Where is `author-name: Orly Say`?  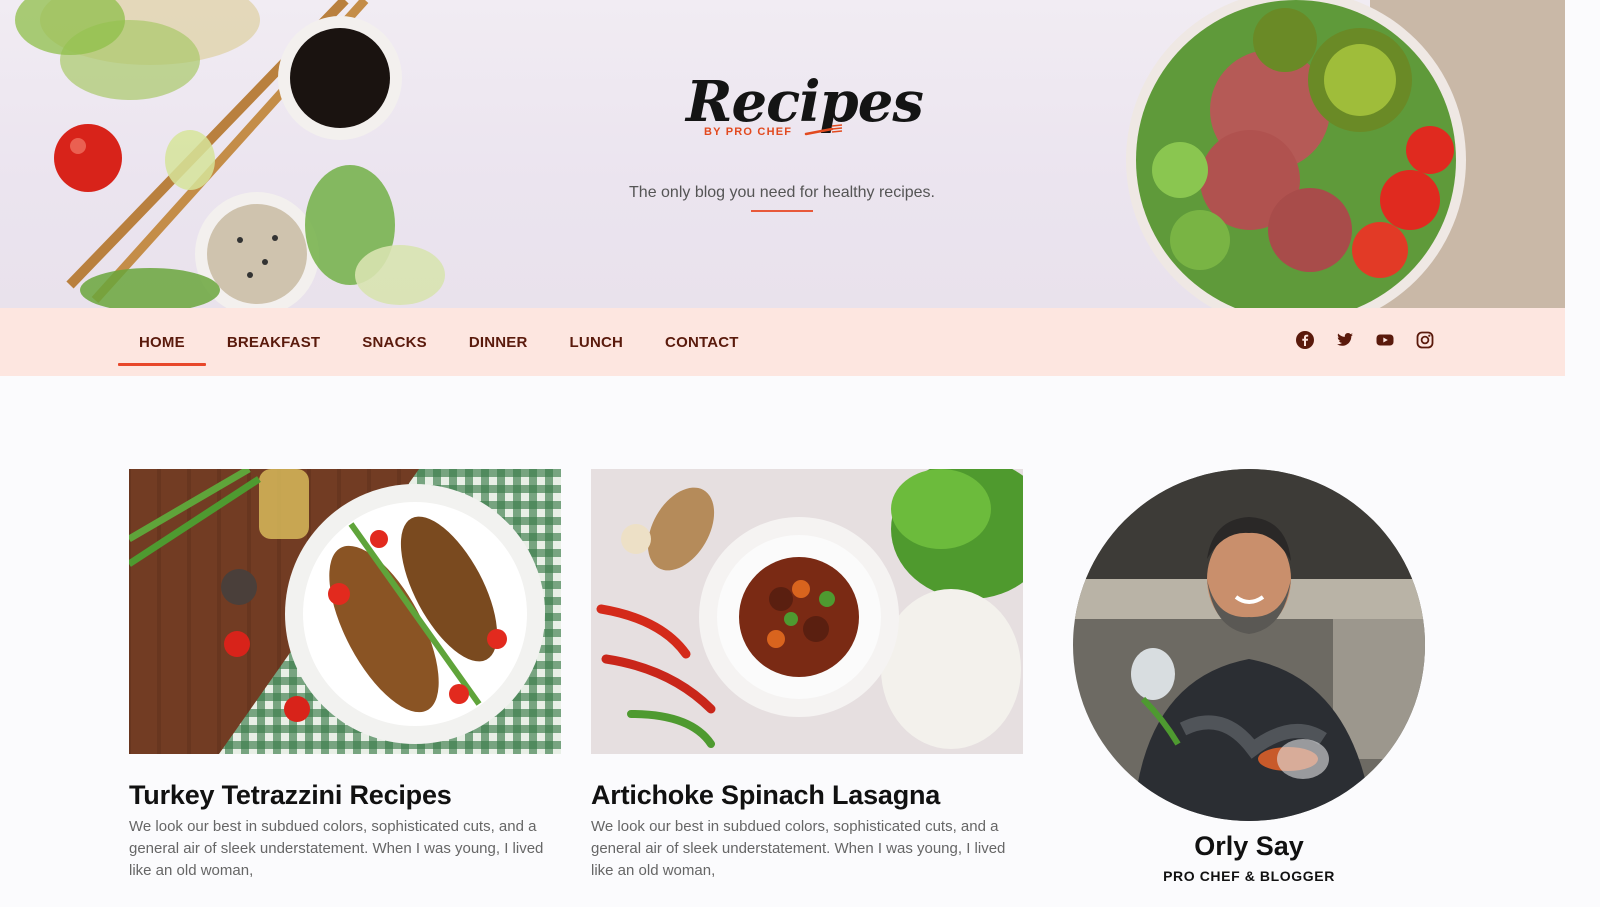 author-name: Orly Say is located at coordinates (1249, 846).